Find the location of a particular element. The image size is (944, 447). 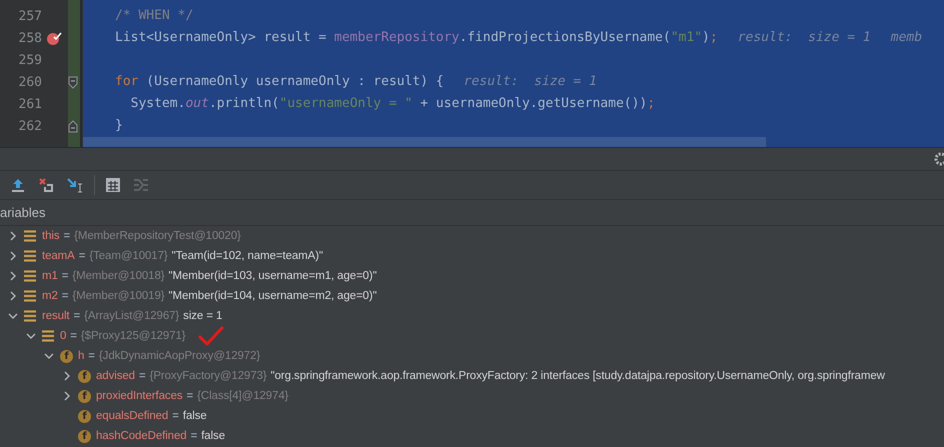

variable-value: "Team(id=102, name=teamA)" is located at coordinates (247, 256).